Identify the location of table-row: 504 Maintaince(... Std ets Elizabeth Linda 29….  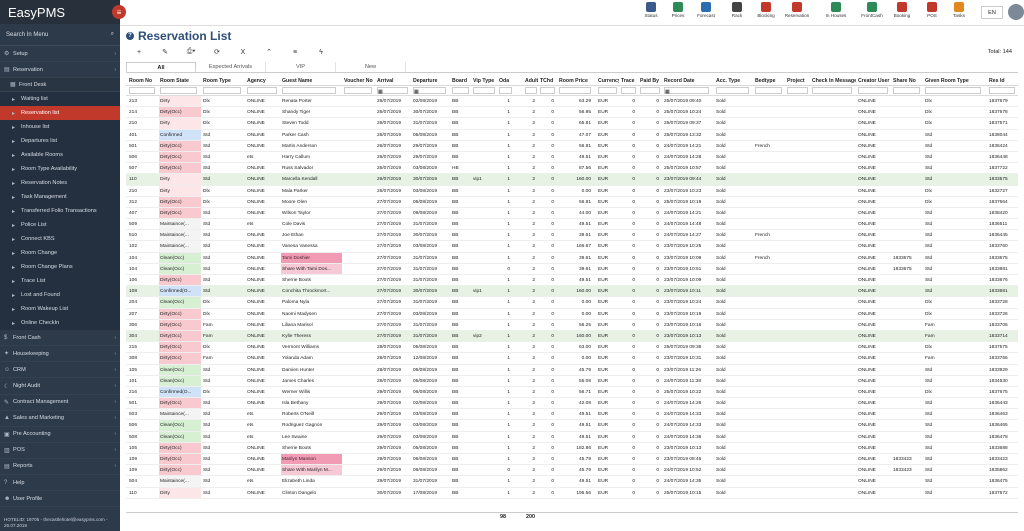
(572, 482).